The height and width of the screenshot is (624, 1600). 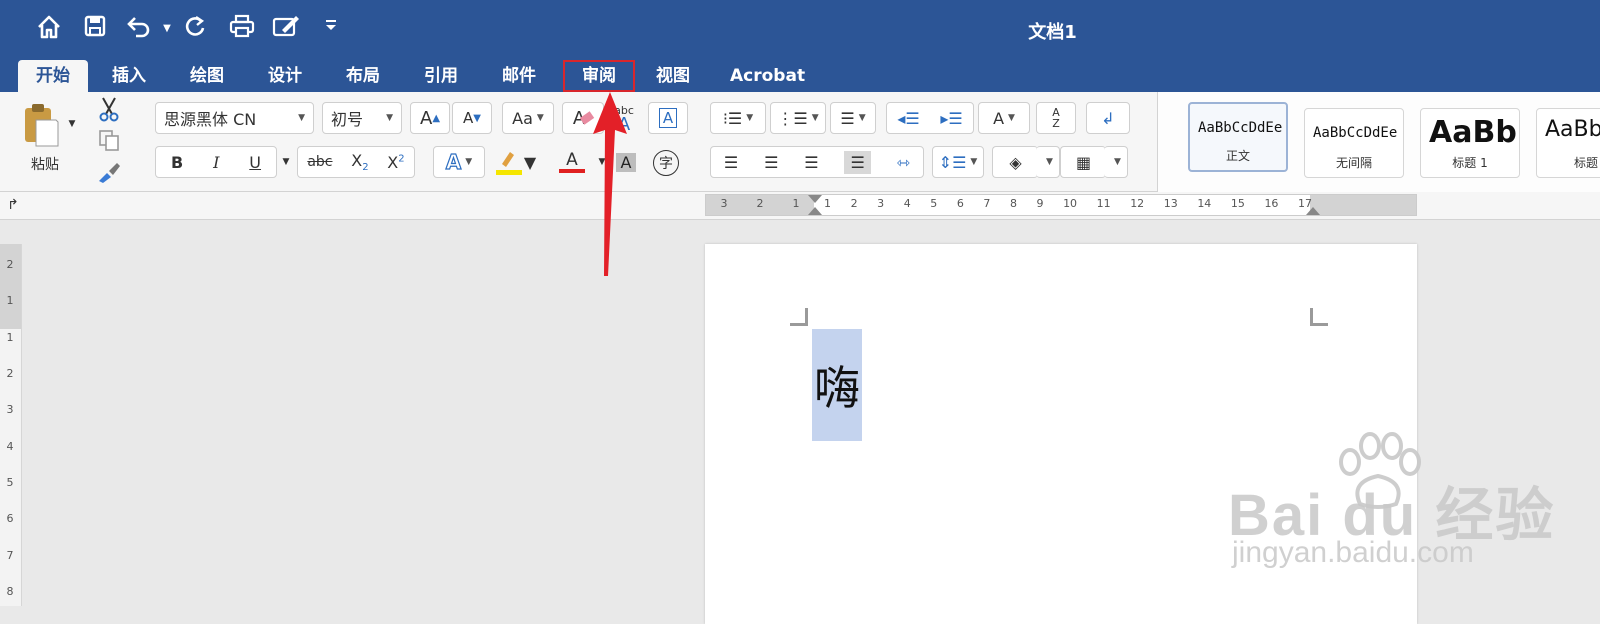 What do you see at coordinates (319, 162) in the screenshot?
I see `strikethrough-button: abc` at bounding box center [319, 162].